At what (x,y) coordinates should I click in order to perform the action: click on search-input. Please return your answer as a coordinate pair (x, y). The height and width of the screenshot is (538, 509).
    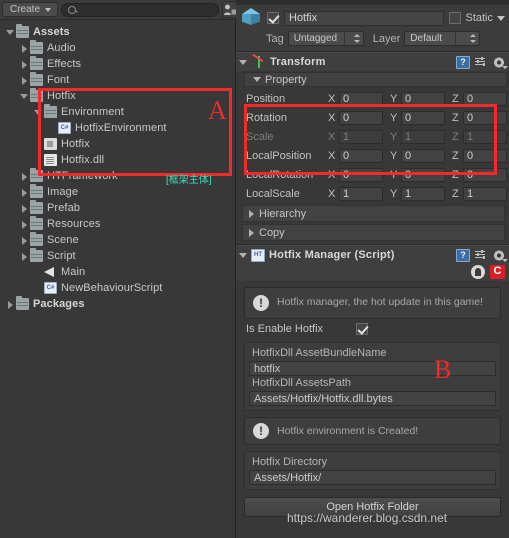
    Looking at the image, I should click on (144, 9).